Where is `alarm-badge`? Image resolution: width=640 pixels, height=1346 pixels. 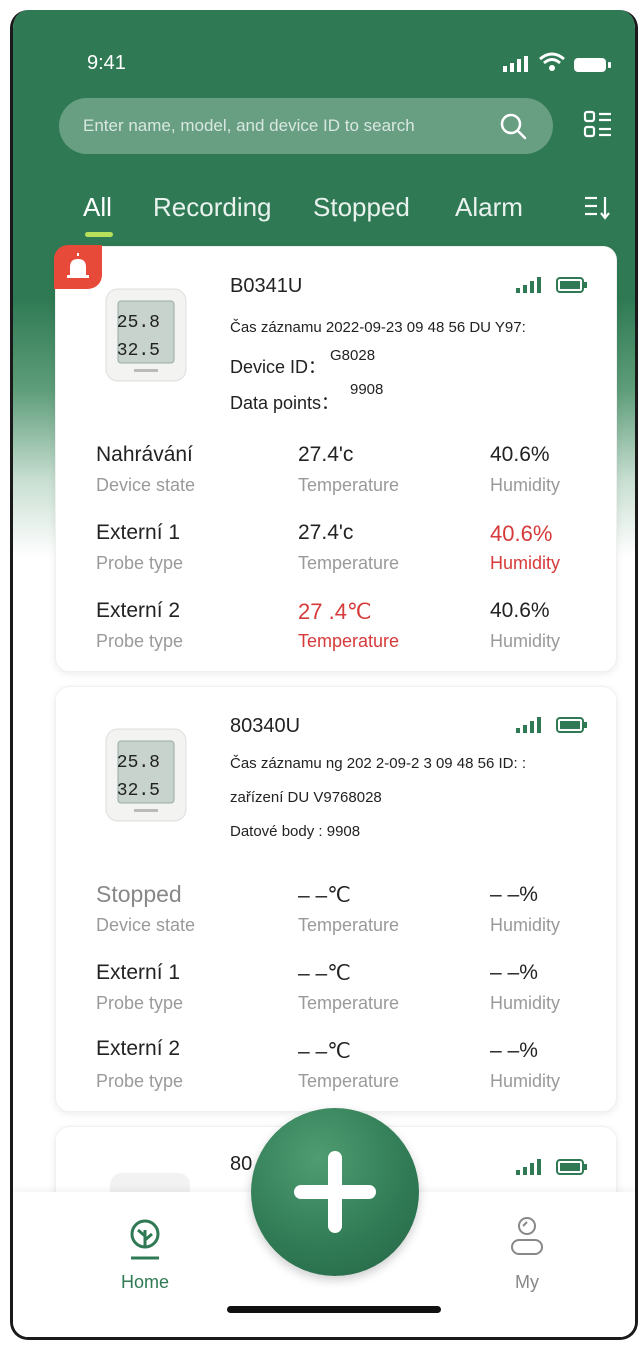
alarm-badge is located at coordinates (78, 267).